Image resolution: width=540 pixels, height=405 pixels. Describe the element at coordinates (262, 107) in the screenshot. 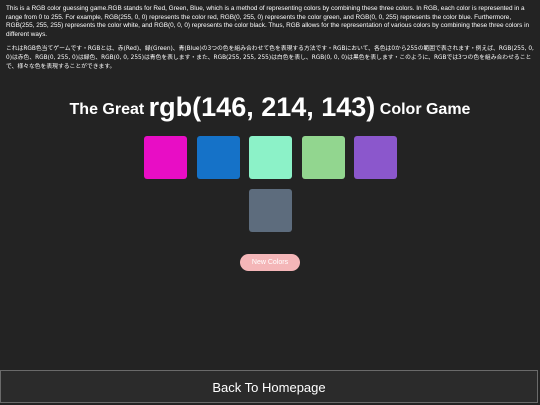

I see `target-rgb: rgb(146, 214, 143)` at that location.